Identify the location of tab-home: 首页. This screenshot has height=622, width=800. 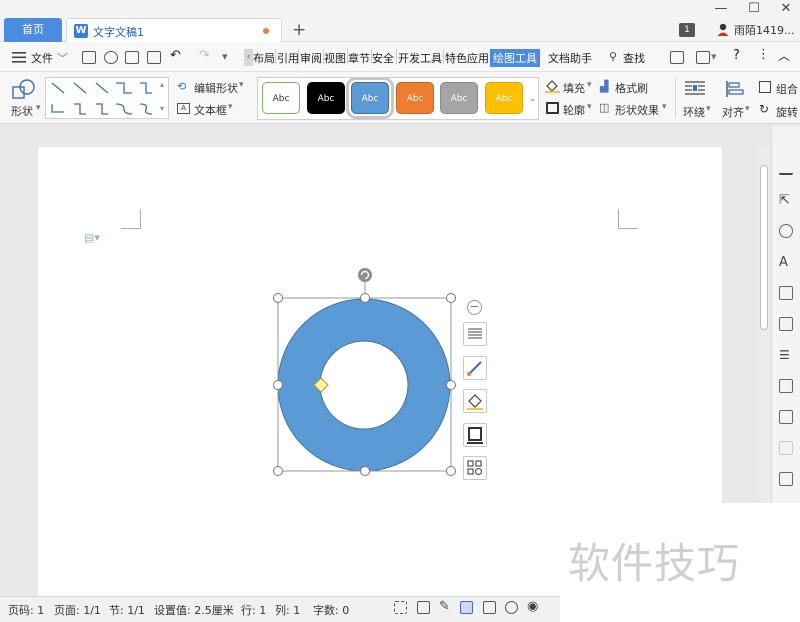
(33, 30).